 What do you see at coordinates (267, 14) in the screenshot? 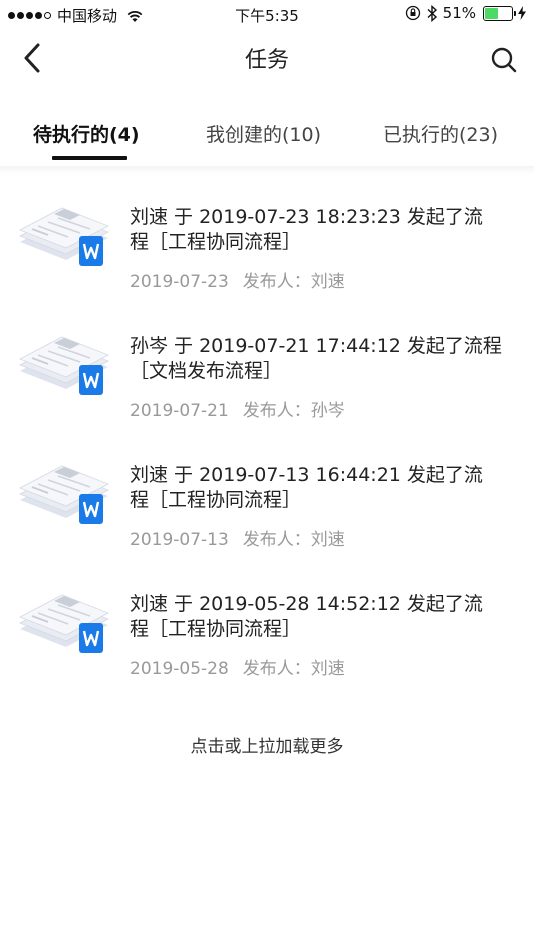
I see `status-bar: 中国移动 下午5:35 51%` at bounding box center [267, 14].